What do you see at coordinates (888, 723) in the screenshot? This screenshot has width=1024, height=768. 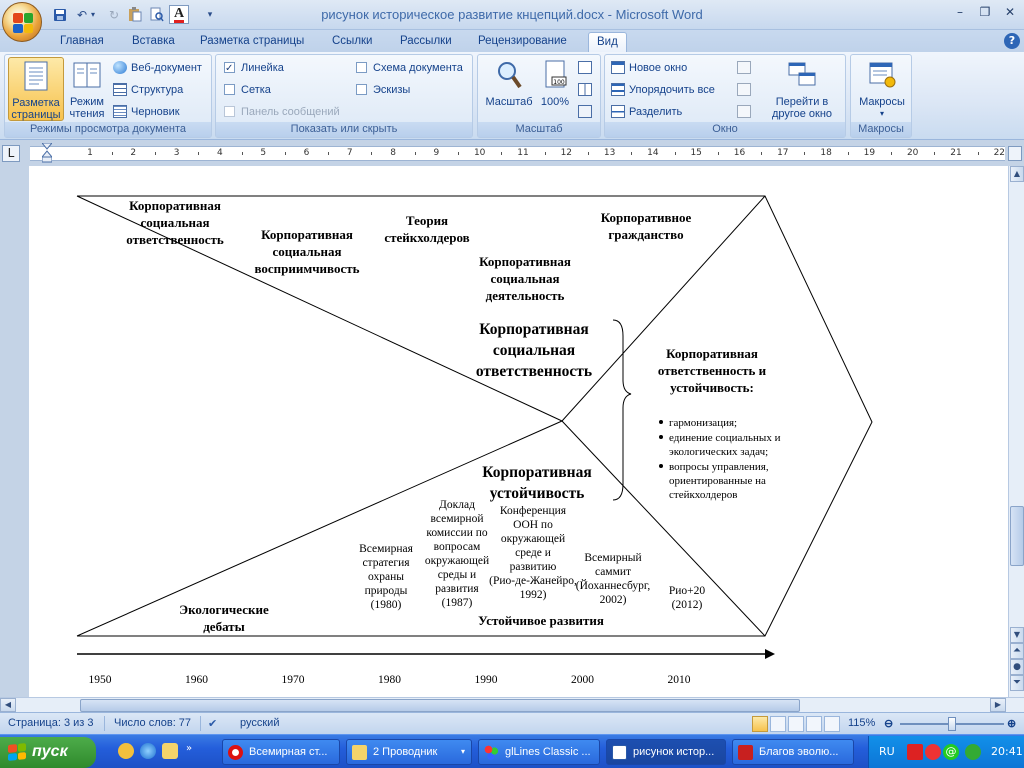 I see `zoom-out-icon: ⊖` at bounding box center [888, 723].